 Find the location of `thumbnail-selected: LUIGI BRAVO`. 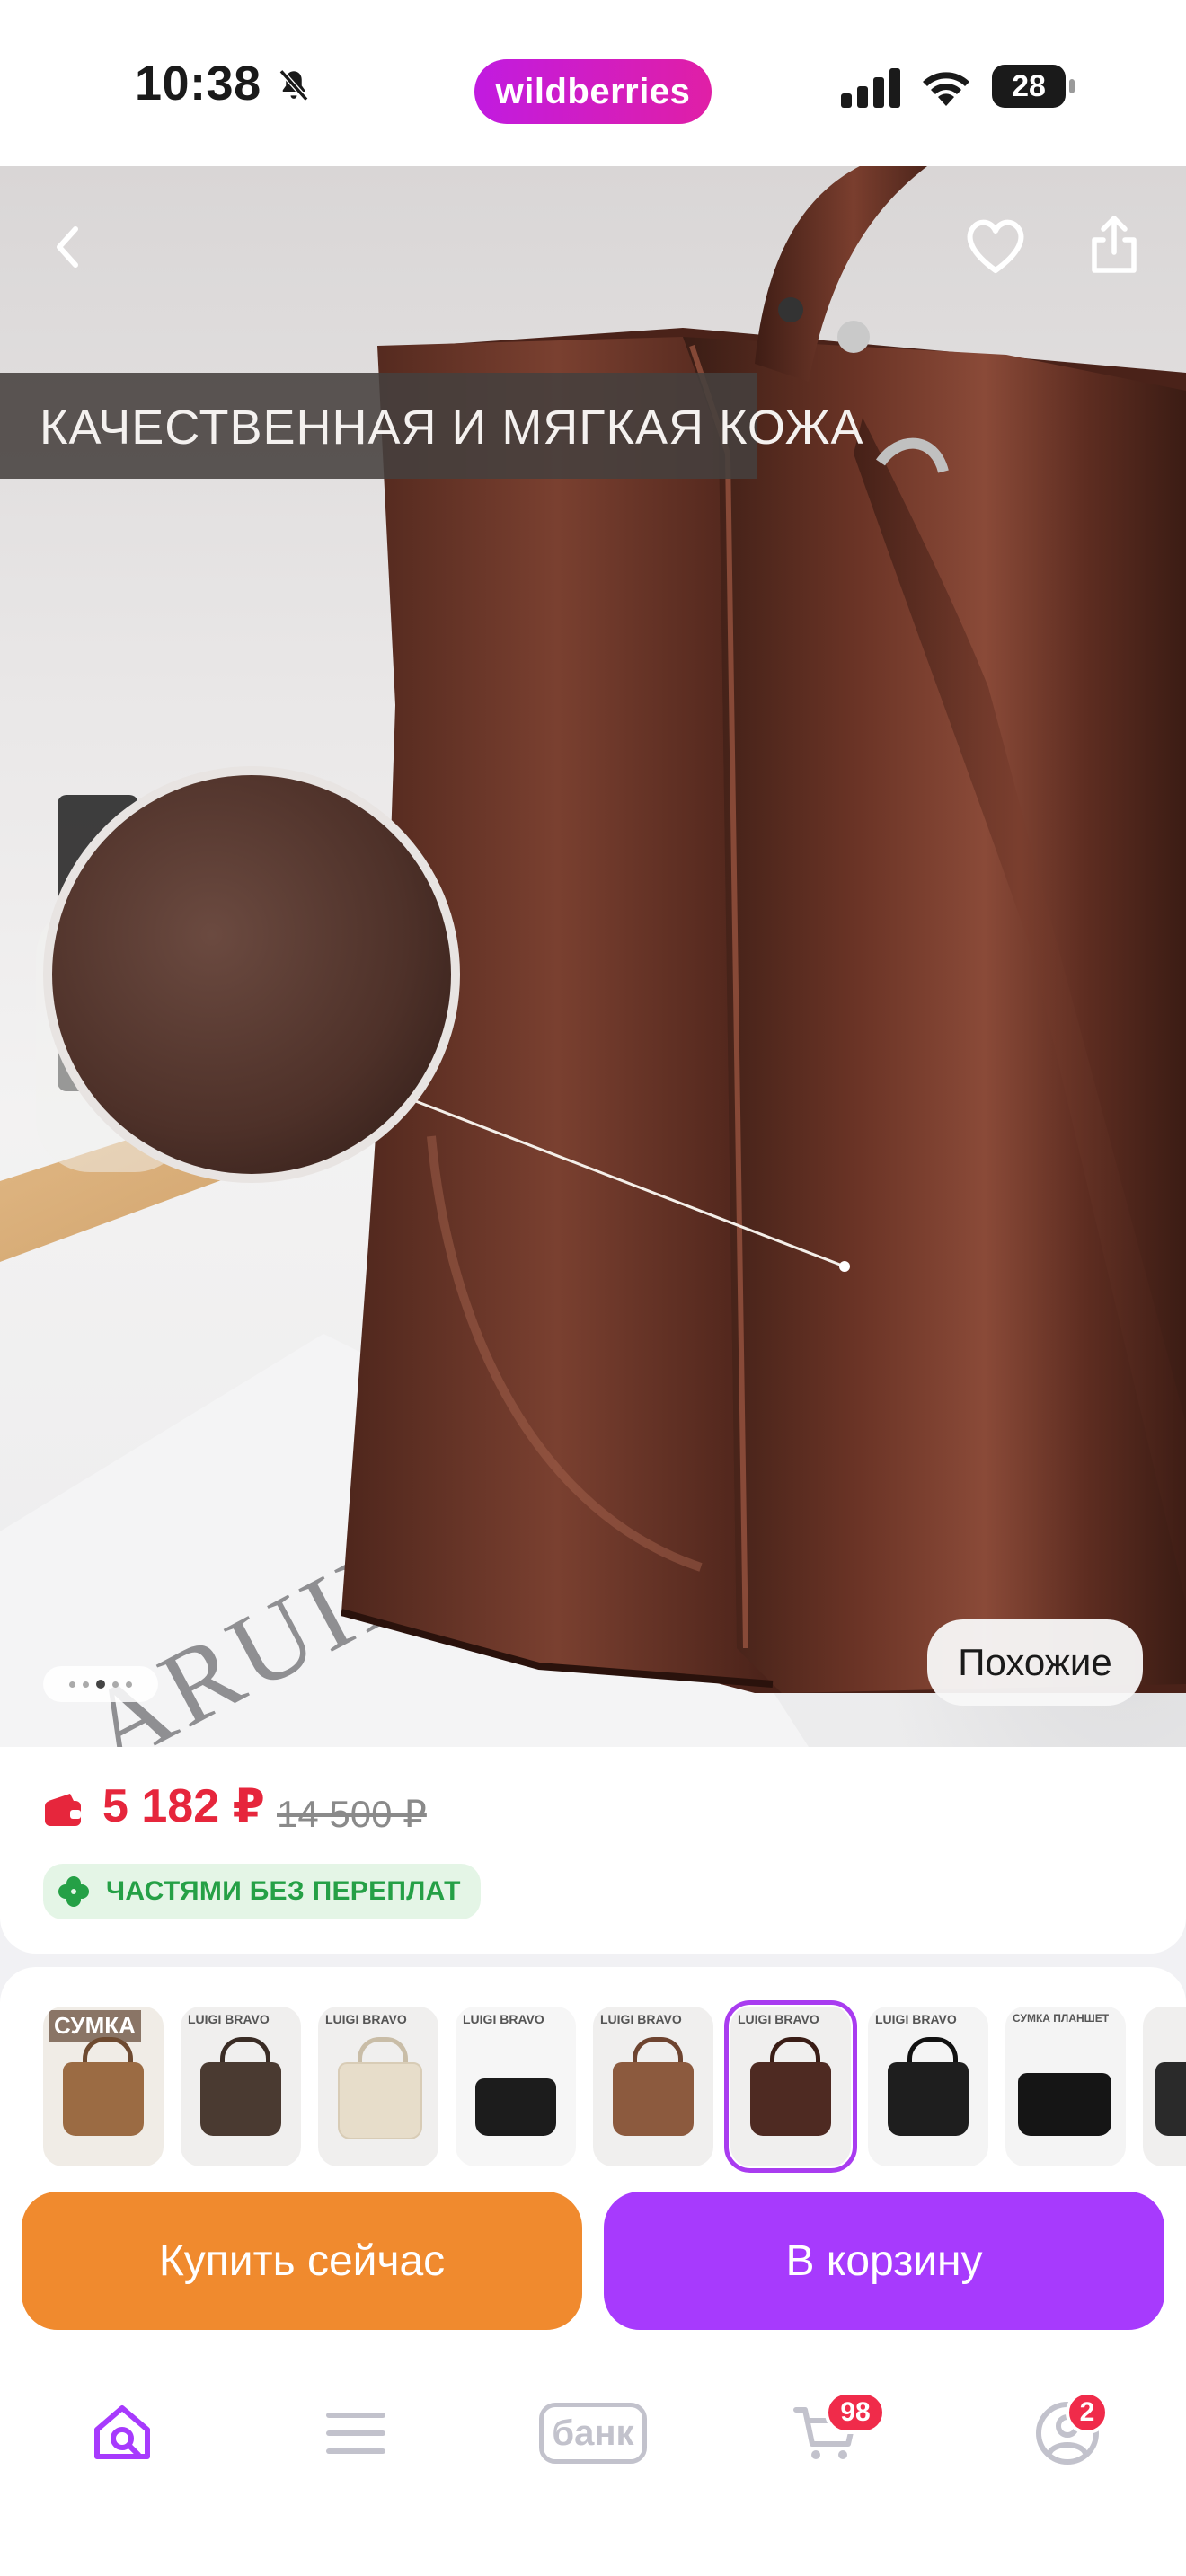

thumbnail-selected: LUIGI BRAVO is located at coordinates (790, 2086).